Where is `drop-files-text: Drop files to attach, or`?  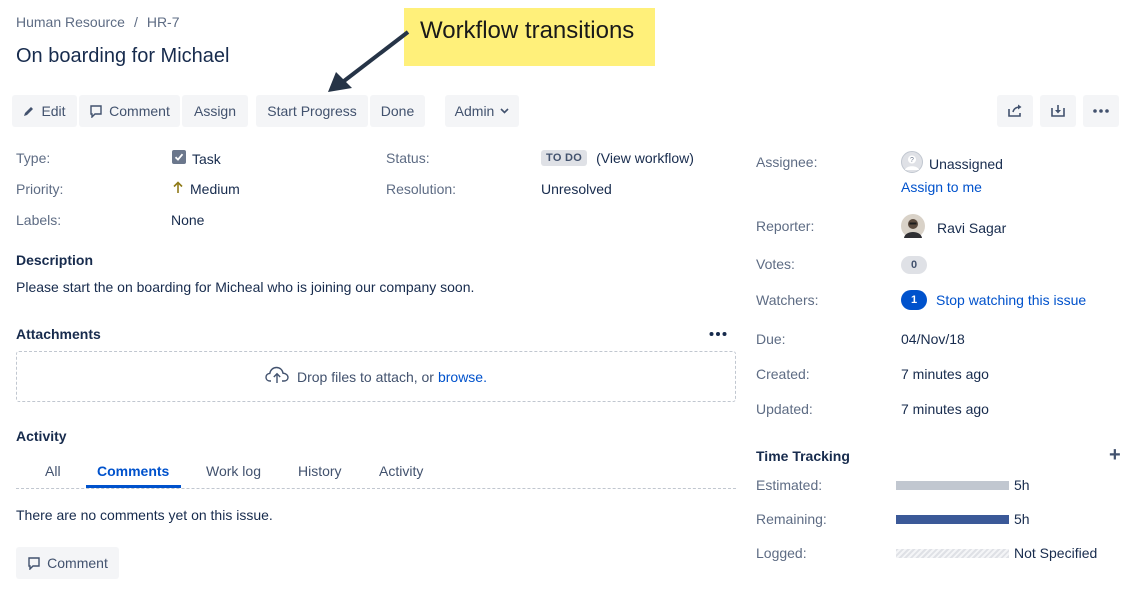
drop-files-text: Drop files to attach, or is located at coordinates (365, 376).